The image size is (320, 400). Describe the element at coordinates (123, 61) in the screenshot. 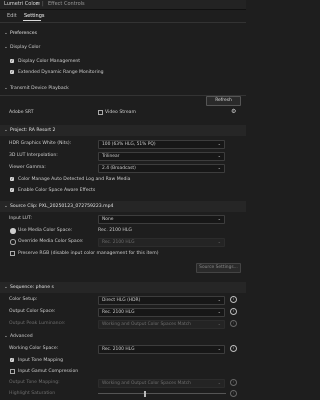

I see `display-color-management-row: ✓ Display Color Management` at that location.